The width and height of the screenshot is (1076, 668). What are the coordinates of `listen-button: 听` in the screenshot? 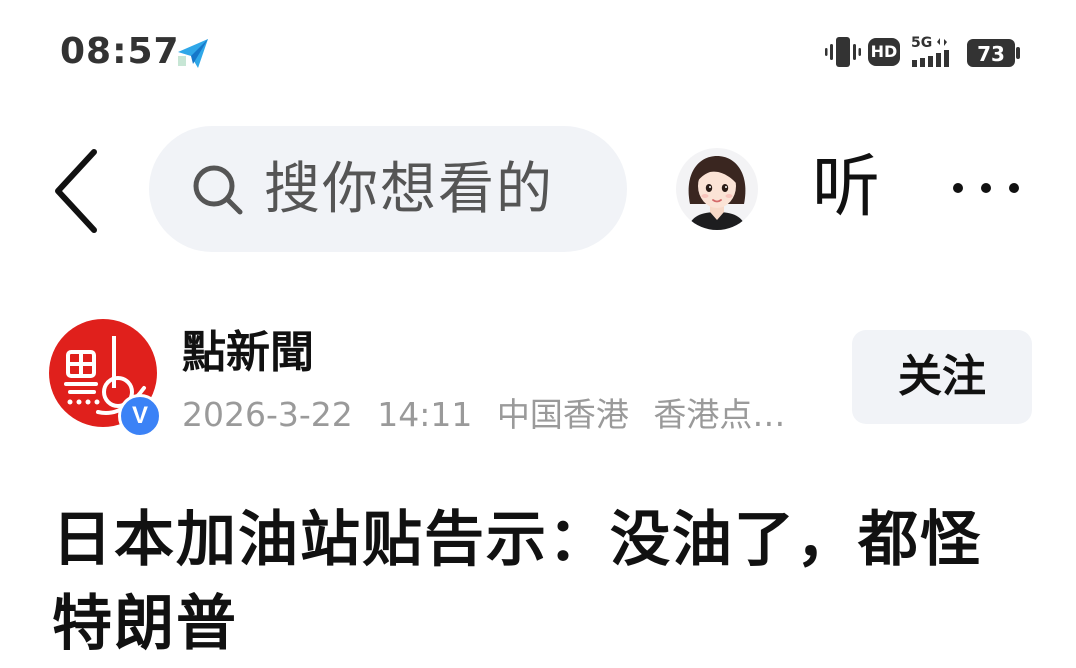 It's located at (846, 188).